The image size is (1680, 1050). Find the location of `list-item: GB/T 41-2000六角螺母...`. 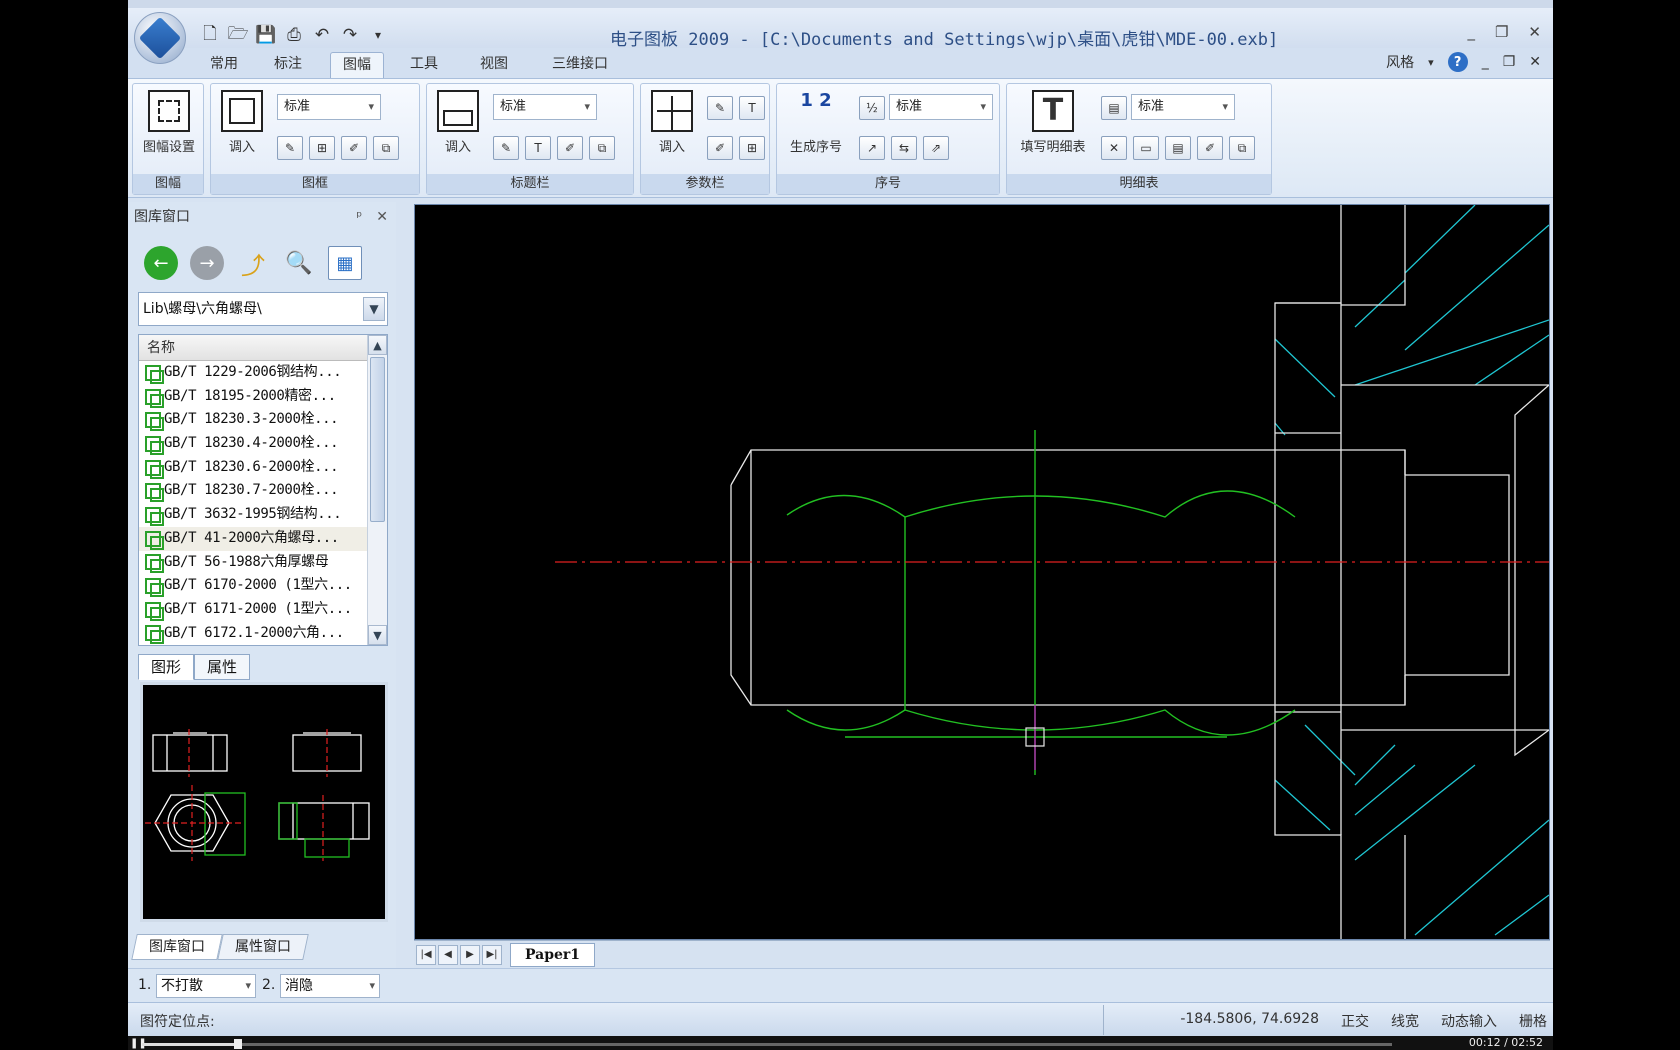

list-item: GB/T 41-2000六角螺母... is located at coordinates (253, 538).